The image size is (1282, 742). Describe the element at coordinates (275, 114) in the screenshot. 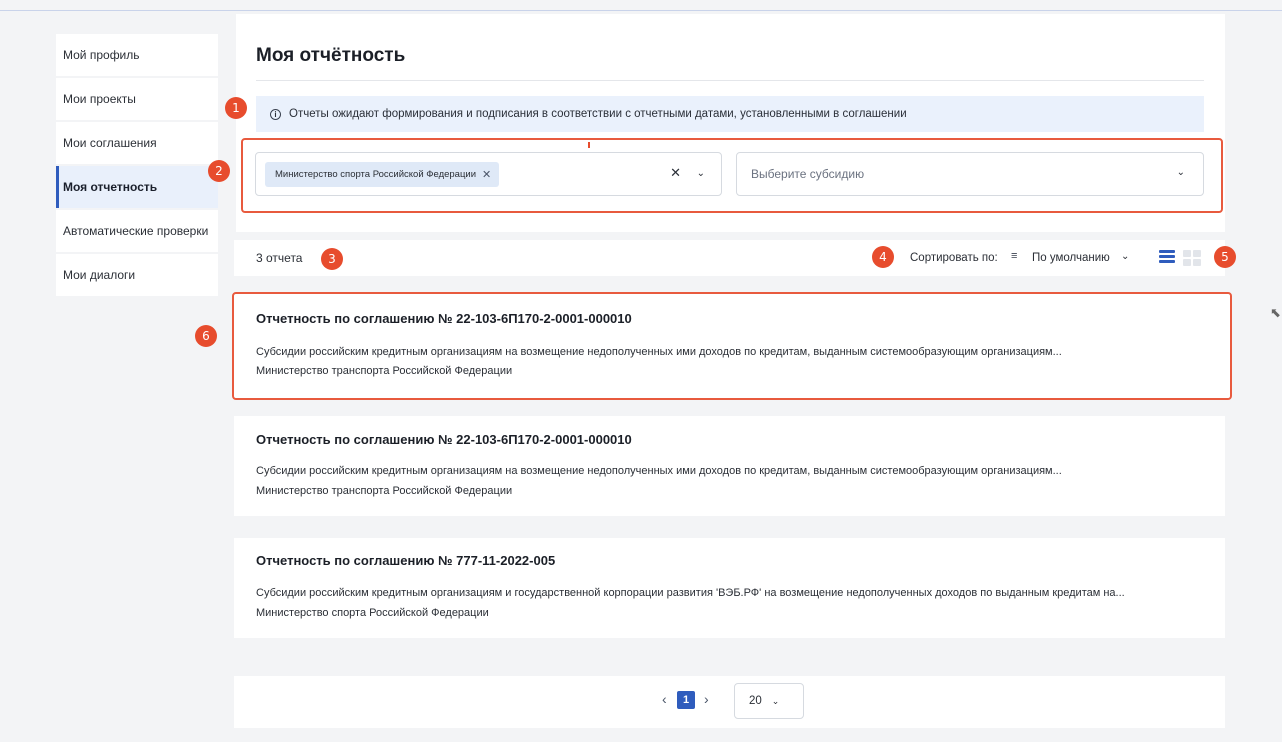

I see `info-icon: i` at that location.